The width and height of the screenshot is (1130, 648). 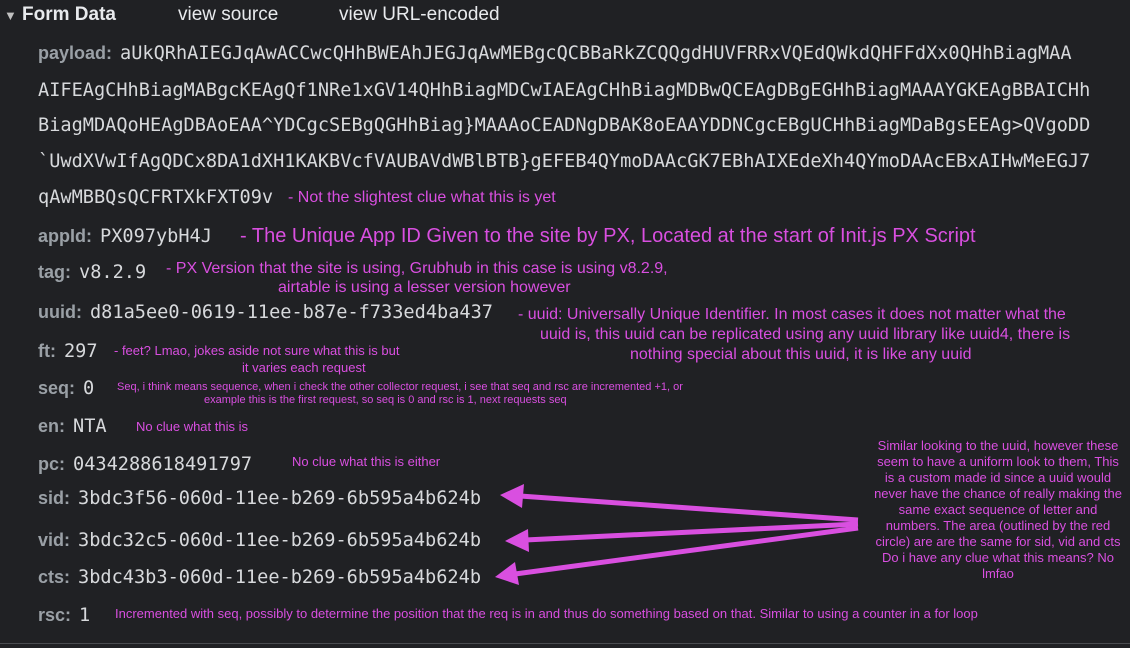 I want to click on arrow-to-sid, so click(x=689, y=508).